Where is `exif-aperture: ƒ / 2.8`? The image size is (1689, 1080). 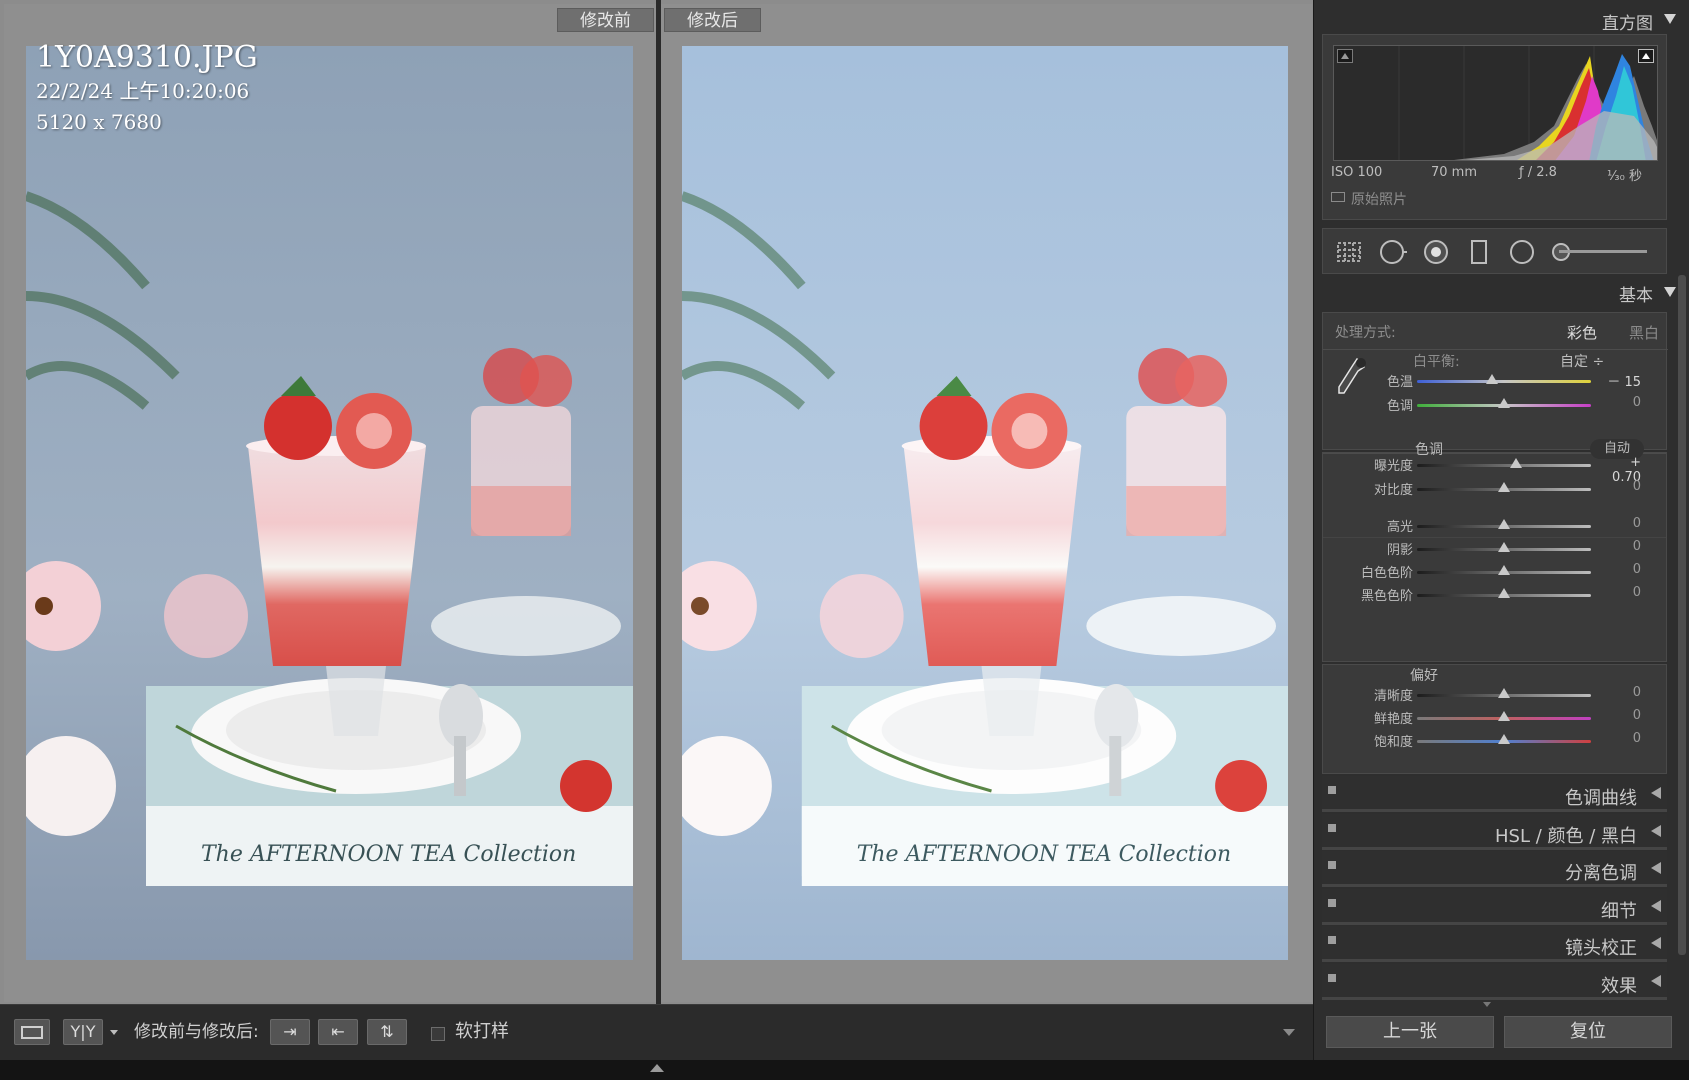
exif-aperture: ƒ / 2.8 is located at coordinates (1538, 172).